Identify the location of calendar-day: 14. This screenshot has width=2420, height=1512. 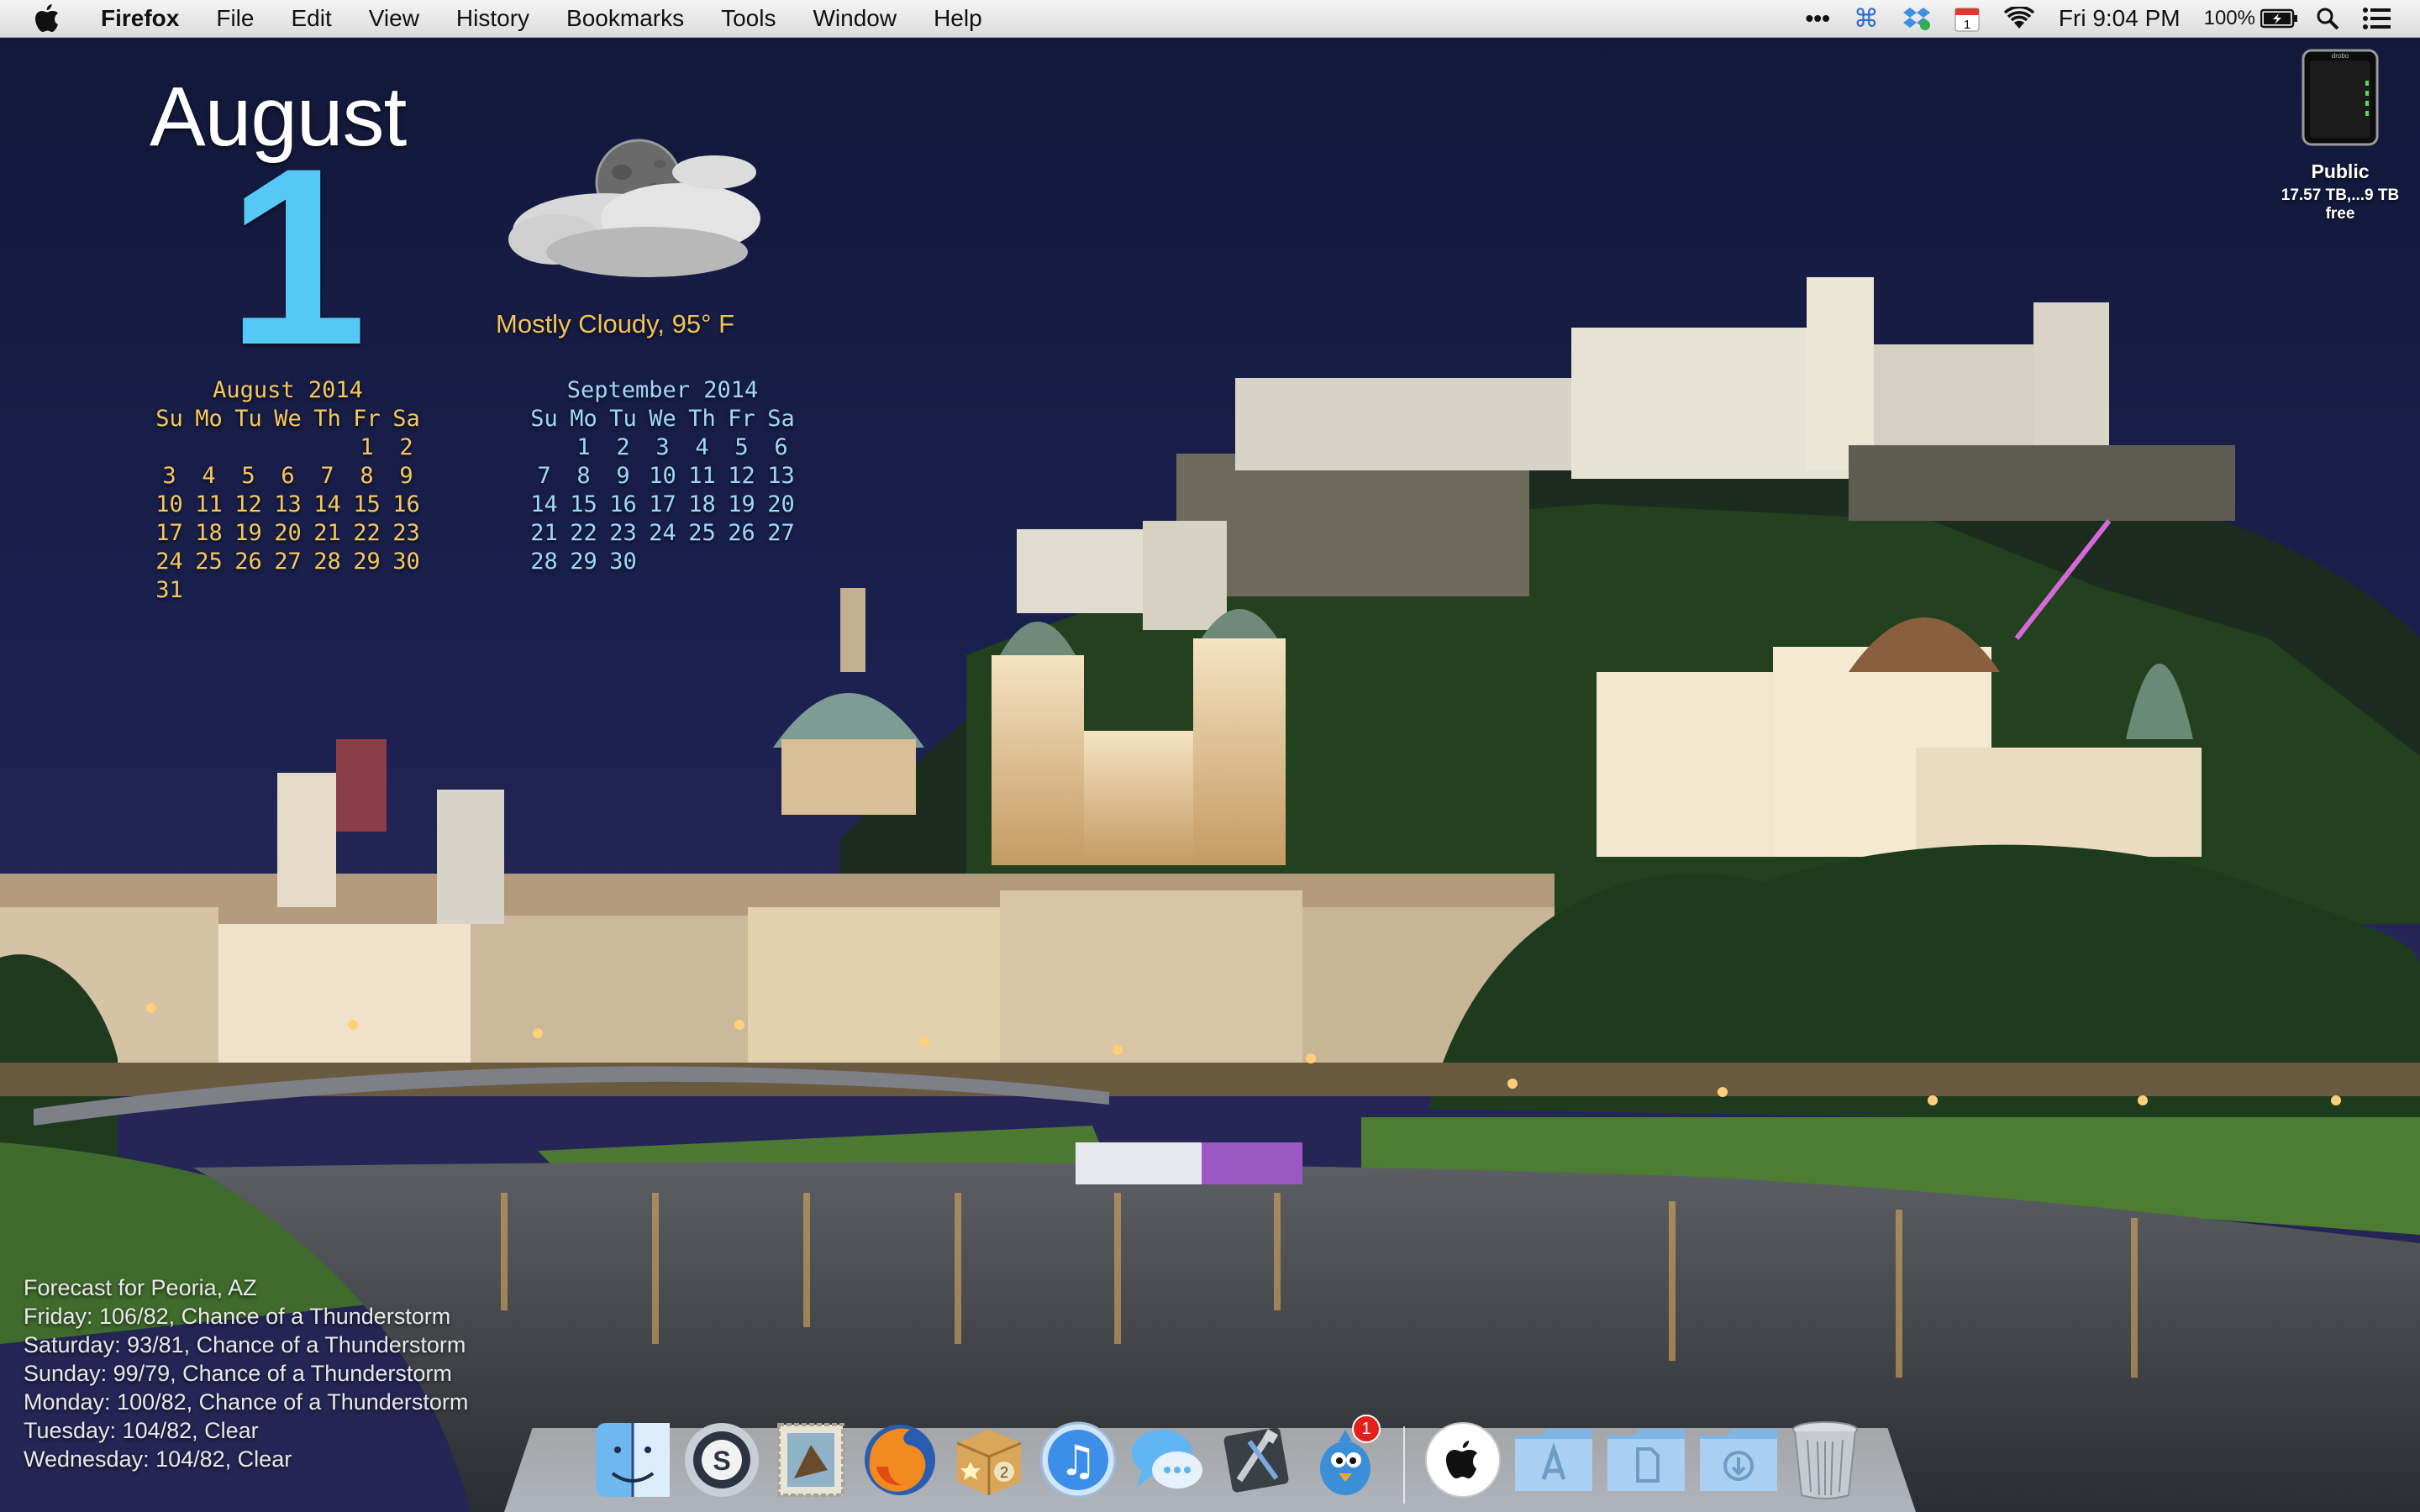
(544, 504).